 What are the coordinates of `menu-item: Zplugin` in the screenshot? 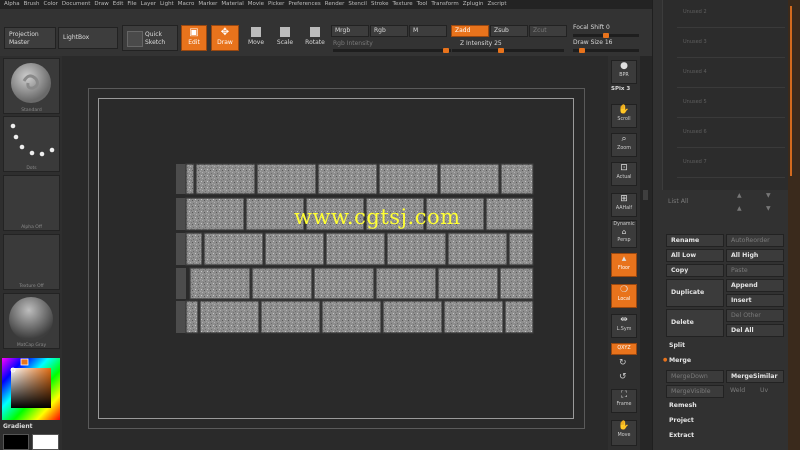 It's located at (473, 4).